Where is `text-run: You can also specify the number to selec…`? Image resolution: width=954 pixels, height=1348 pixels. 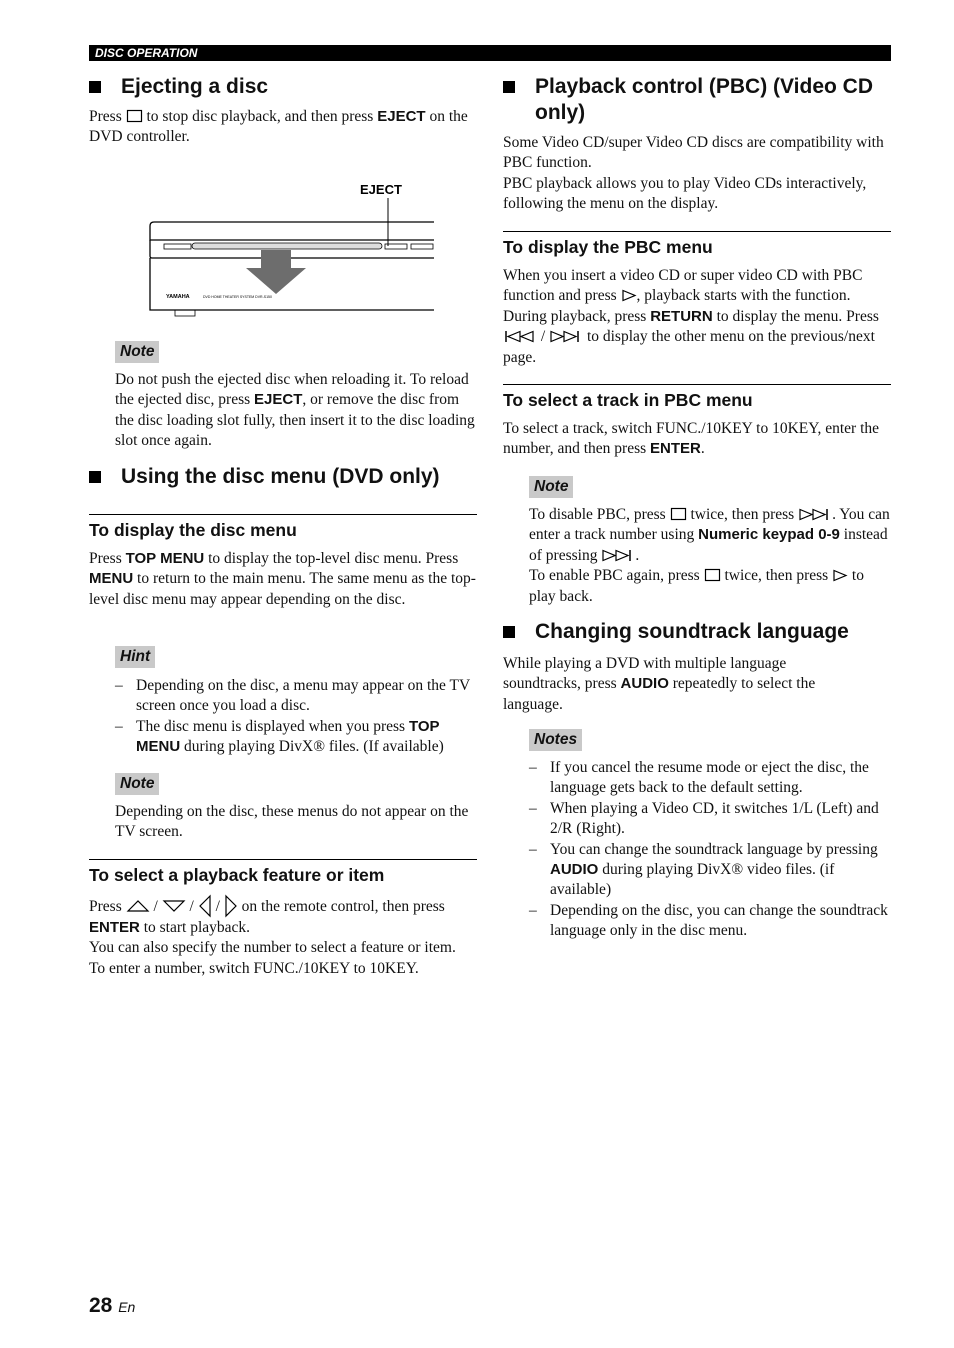
text-run: You can also specify the number to selec… is located at coordinates (272, 948).